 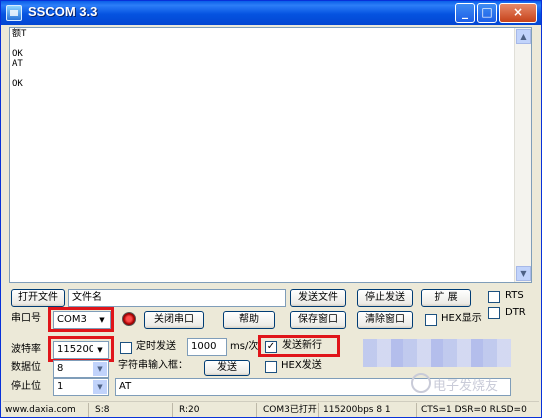 I want to click on data-bits-select: 8 ▼, so click(x=81, y=369).